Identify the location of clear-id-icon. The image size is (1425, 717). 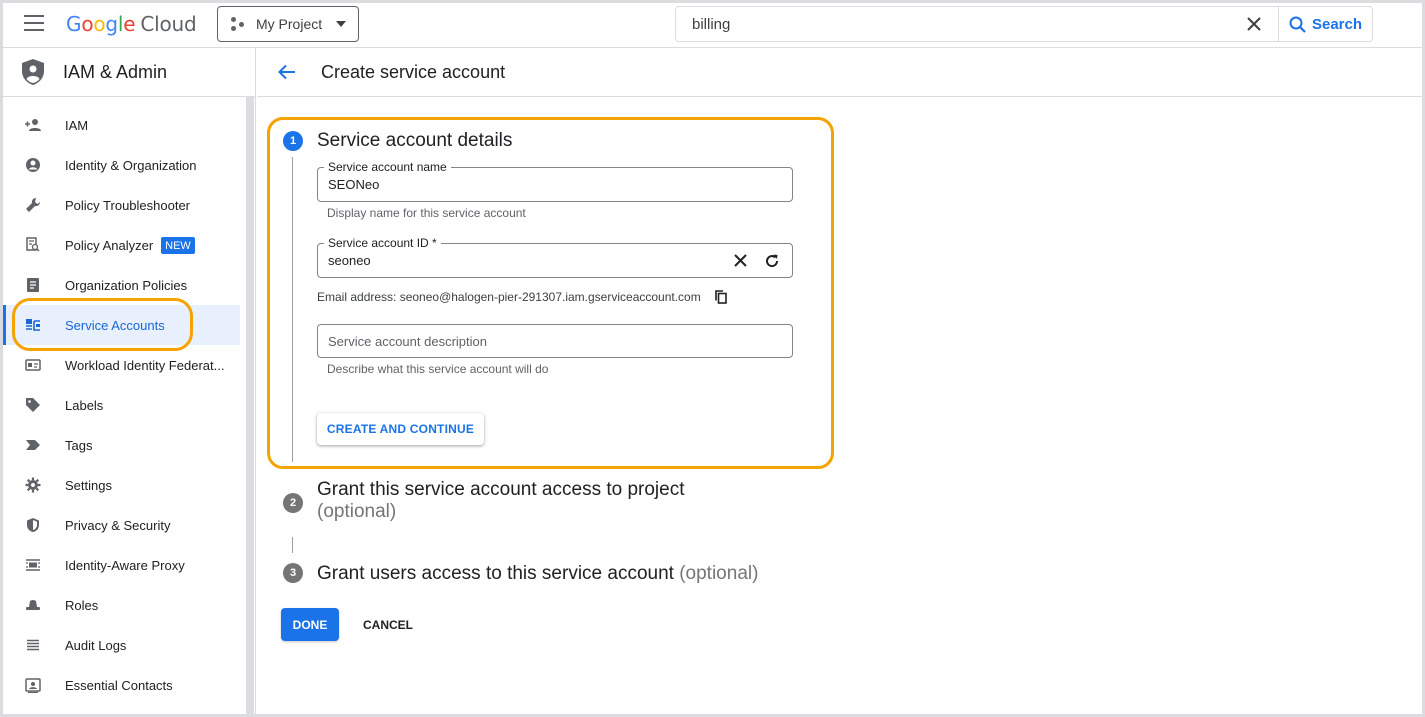
(740, 261).